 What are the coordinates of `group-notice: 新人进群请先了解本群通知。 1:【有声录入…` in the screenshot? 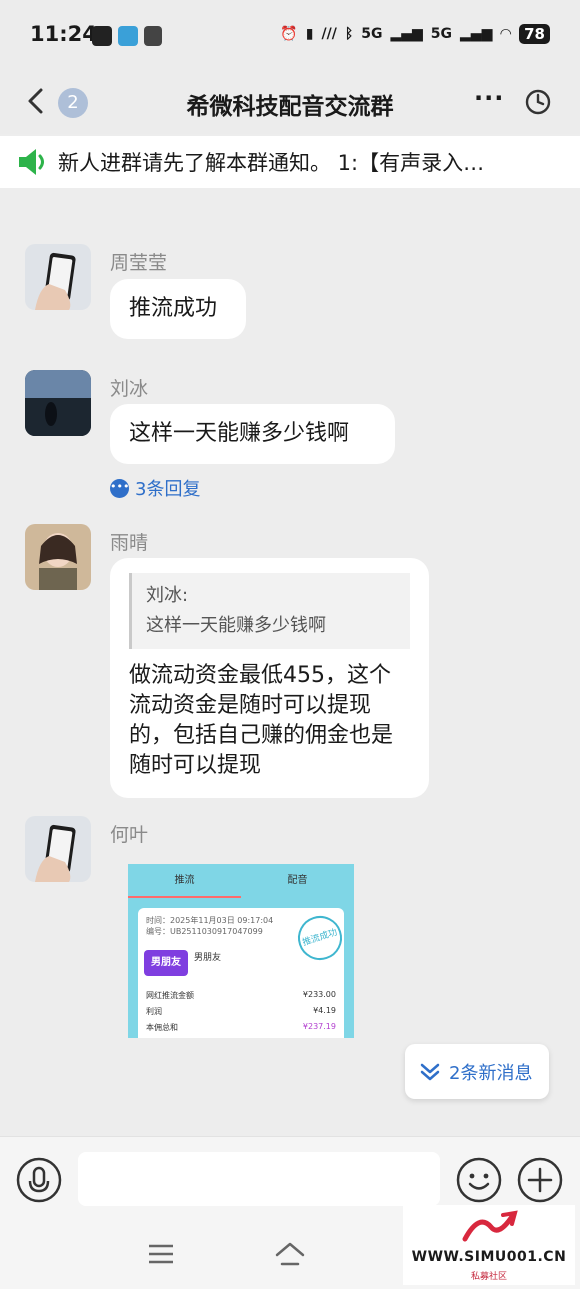 It's located at (290, 162).